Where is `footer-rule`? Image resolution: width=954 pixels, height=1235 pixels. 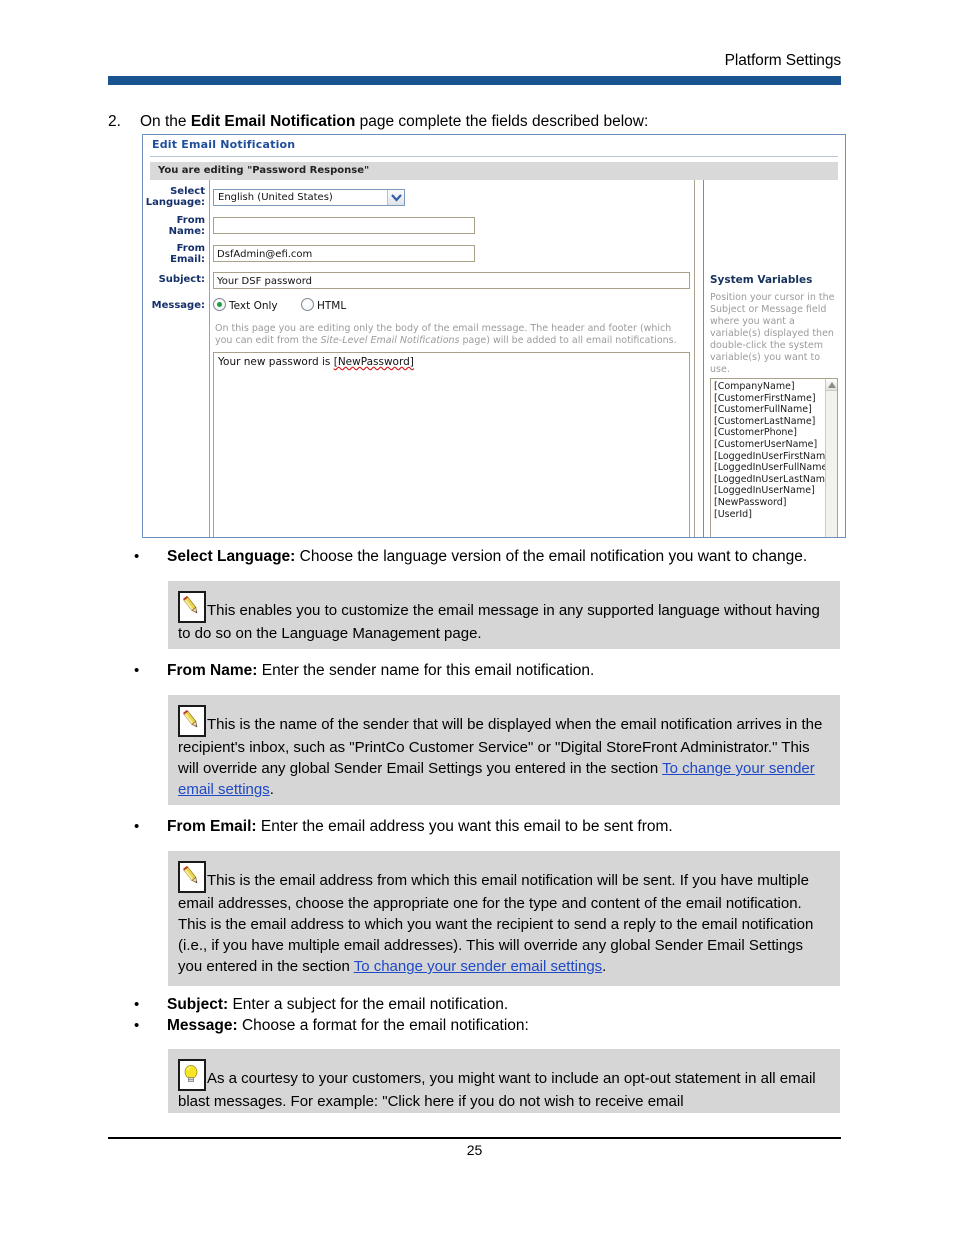 footer-rule is located at coordinates (474, 1138).